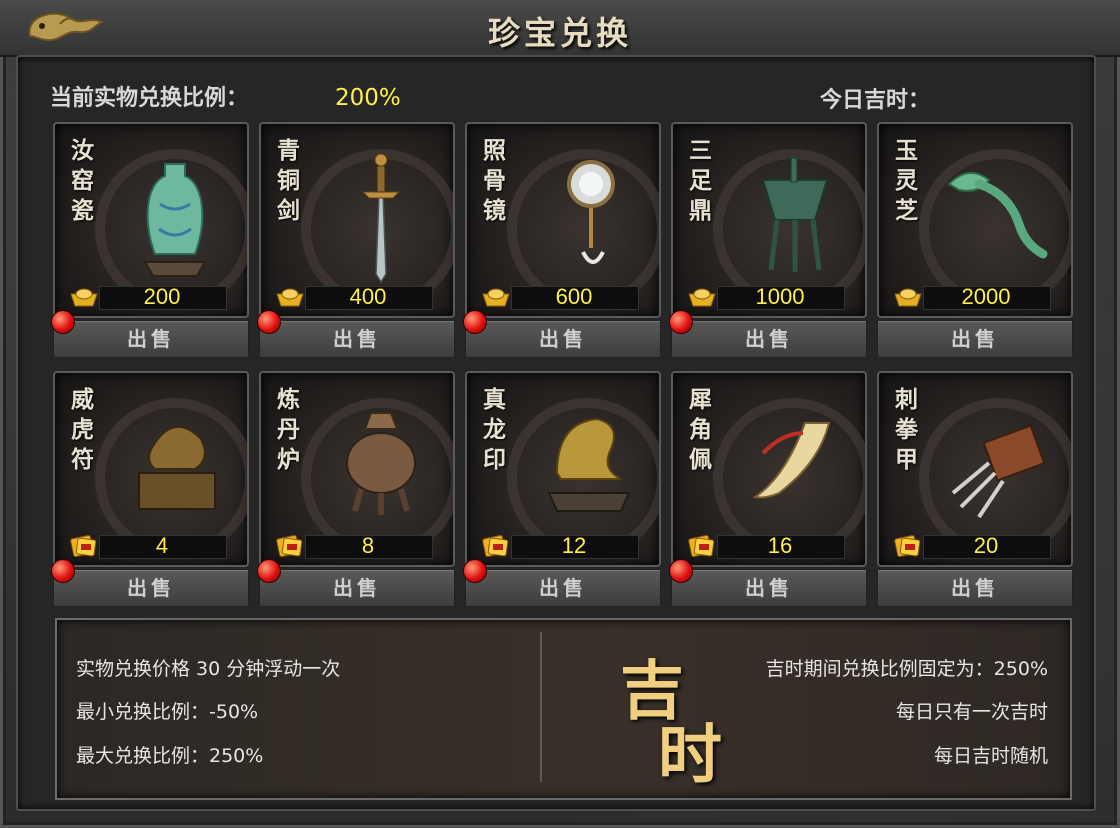 This screenshot has width=1120, height=828. I want to click on exchange-rate-value: 200%, so click(368, 98).